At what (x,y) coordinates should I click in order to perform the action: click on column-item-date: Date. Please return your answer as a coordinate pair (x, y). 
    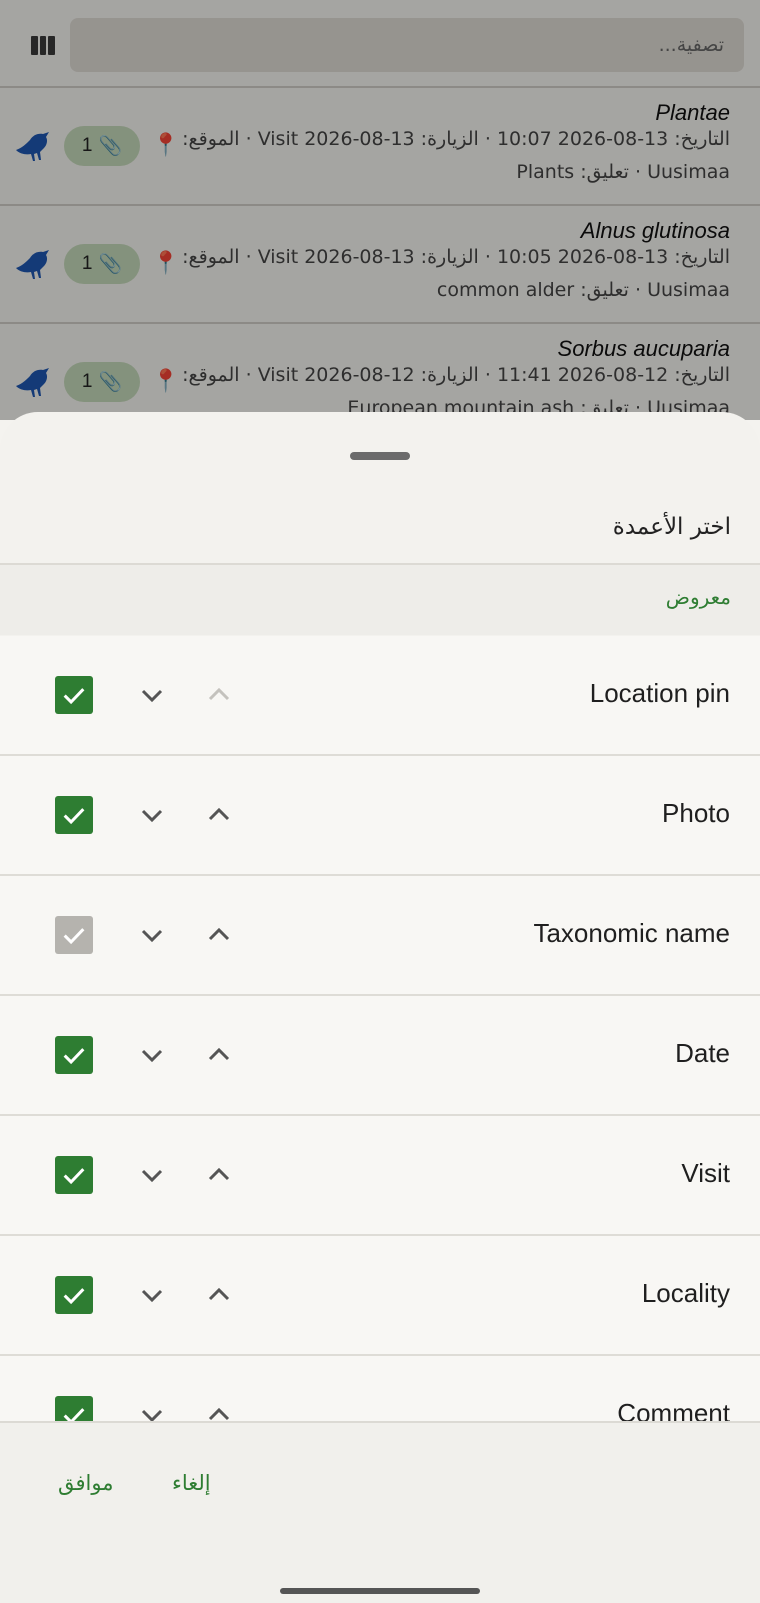
    Looking at the image, I should click on (380, 1056).